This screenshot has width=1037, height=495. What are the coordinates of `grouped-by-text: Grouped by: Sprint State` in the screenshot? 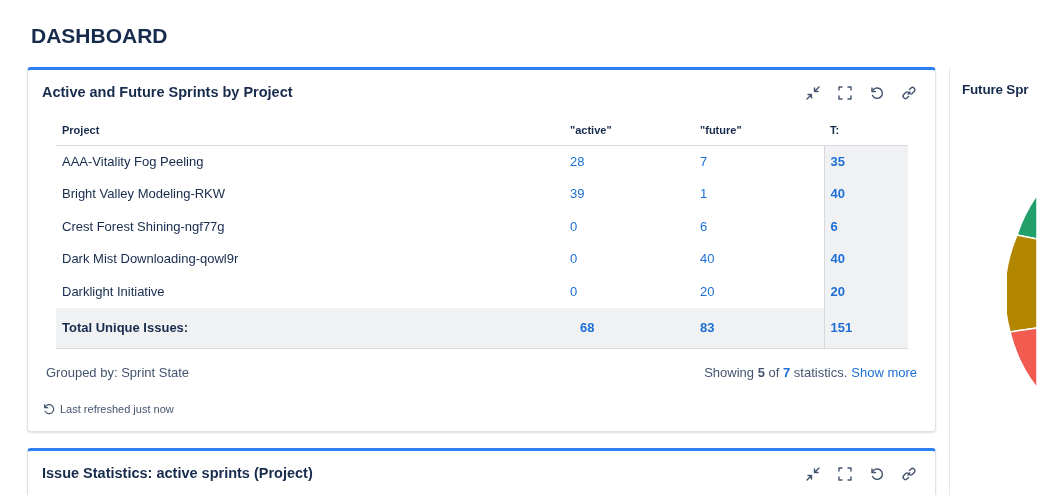 It's located at (118, 373).